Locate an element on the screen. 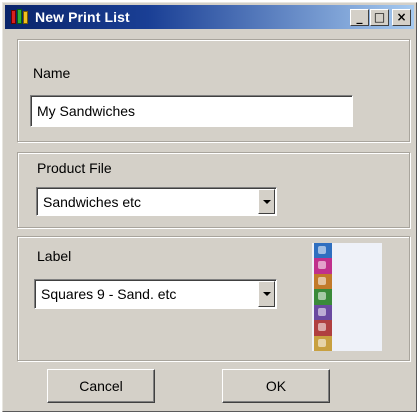  label-preview-strip is located at coordinates (323, 297).